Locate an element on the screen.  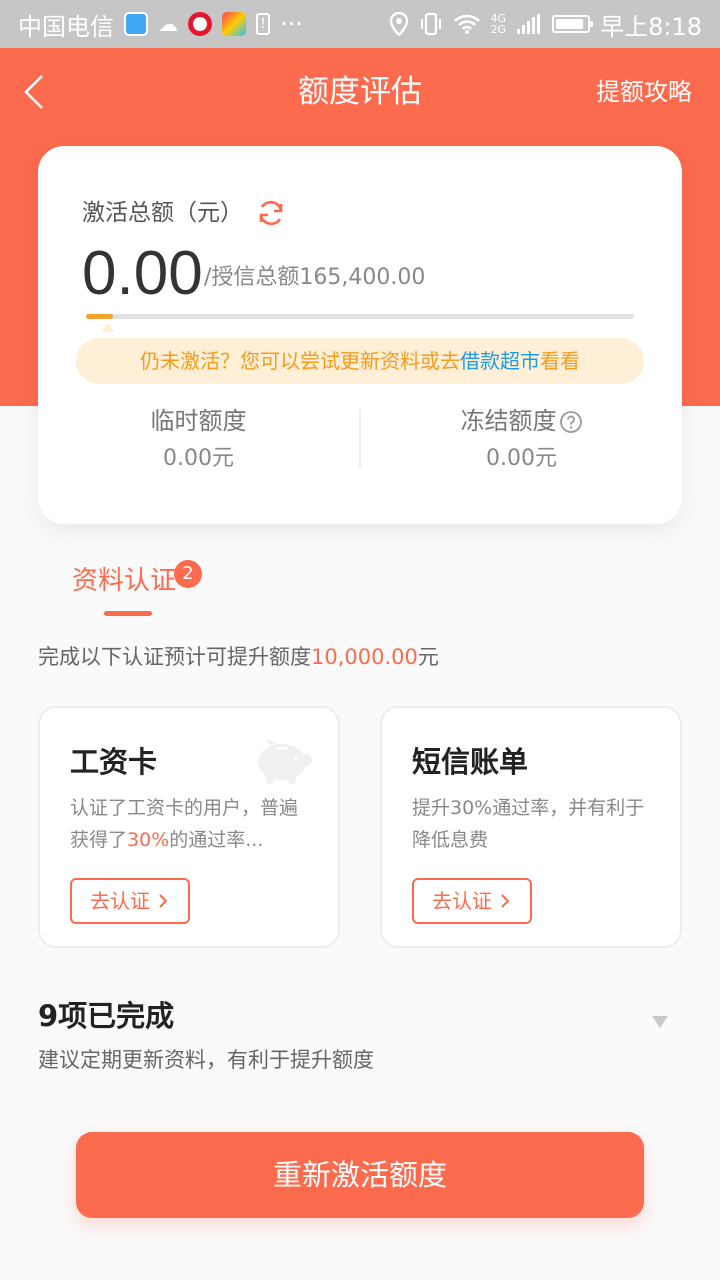
temporary-credit-value: 0.00元 is located at coordinates (198, 458).